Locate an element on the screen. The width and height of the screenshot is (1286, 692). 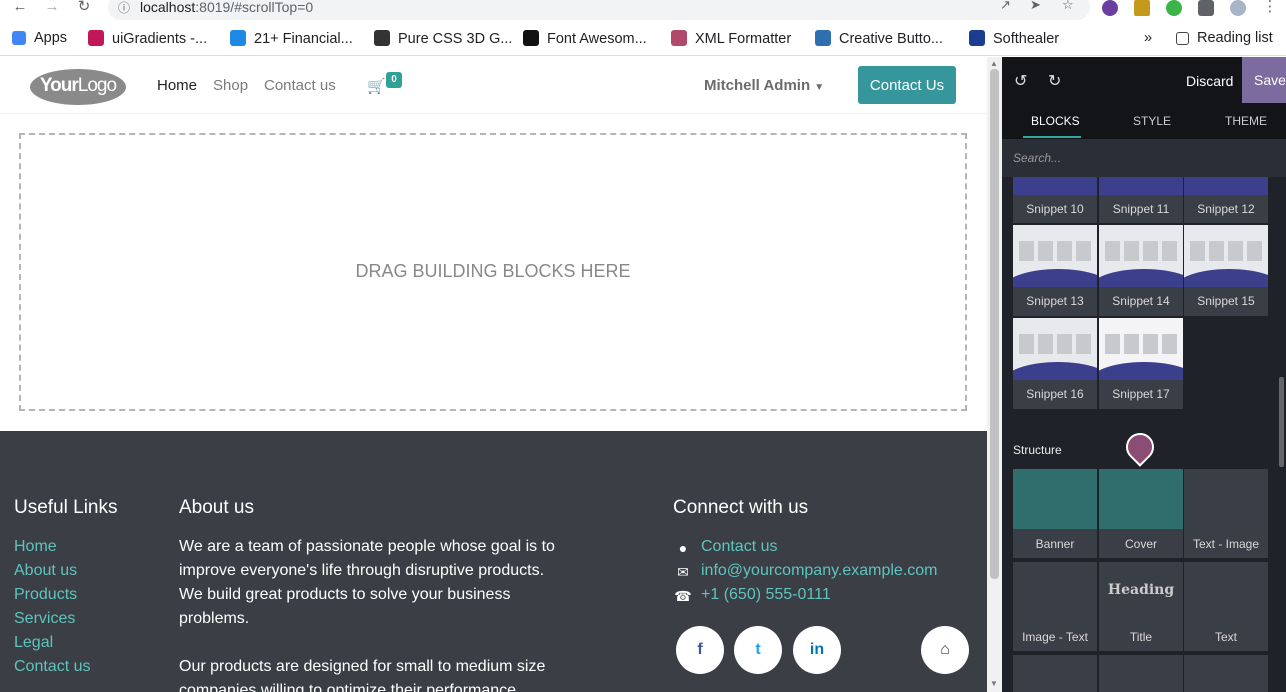
uigradients-icon is located at coordinates (96, 38).